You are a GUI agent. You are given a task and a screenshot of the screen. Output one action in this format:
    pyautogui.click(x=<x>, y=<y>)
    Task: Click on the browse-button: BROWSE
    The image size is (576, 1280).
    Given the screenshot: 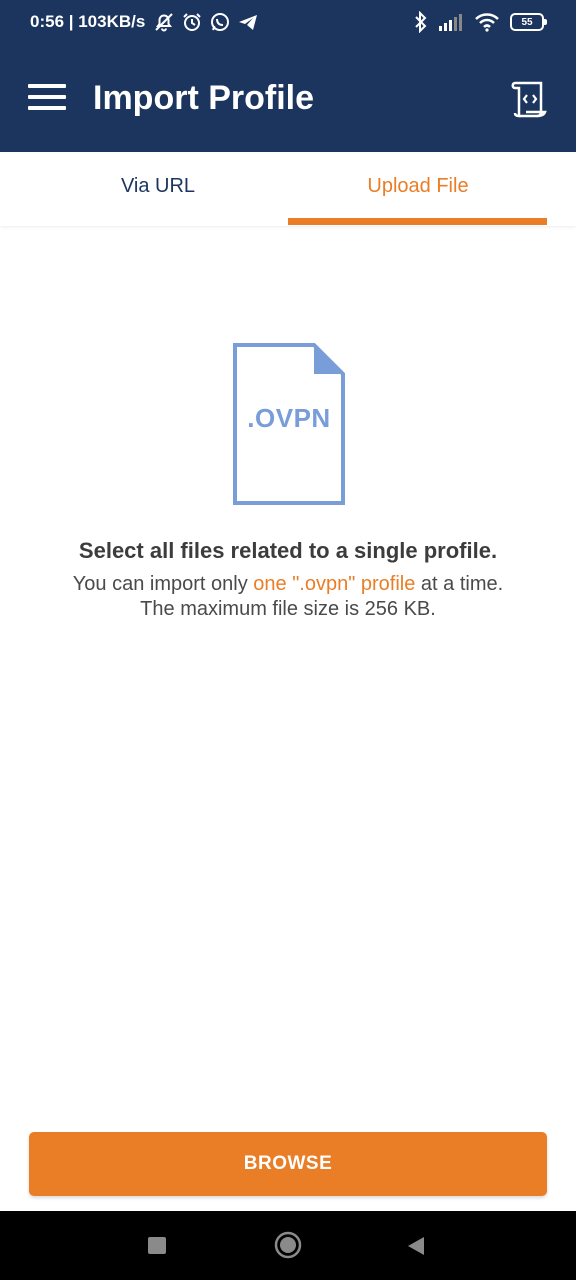 What is the action you would take?
    pyautogui.click(x=288, y=1164)
    